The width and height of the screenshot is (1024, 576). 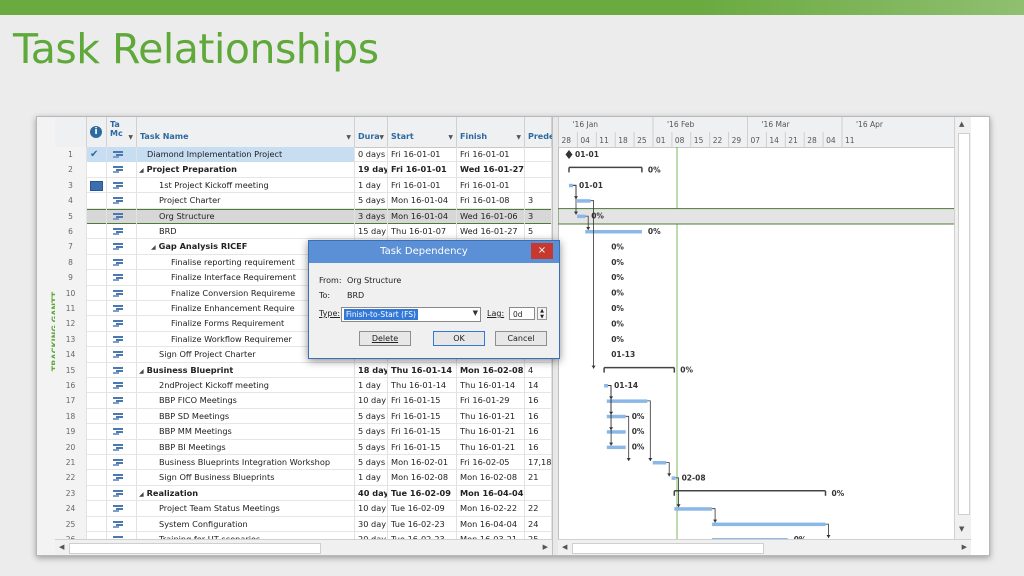 What do you see at coordinates (246, 509) in the screenshot?
I see `task-name-cell: Project Team Status Meetings` at bounding box center [246, 509].